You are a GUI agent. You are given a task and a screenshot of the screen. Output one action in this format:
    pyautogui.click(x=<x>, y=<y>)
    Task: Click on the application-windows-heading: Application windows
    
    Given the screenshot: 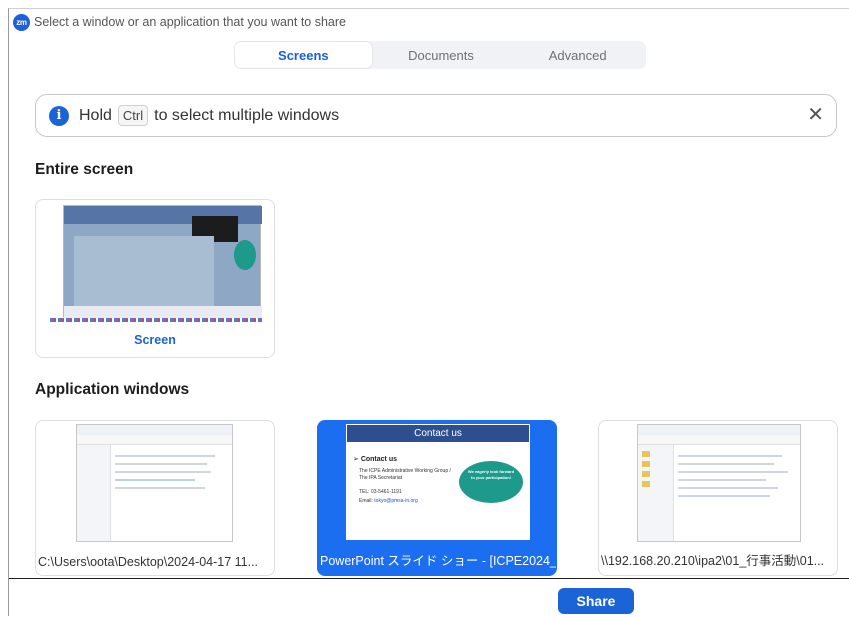 What is the action you would take?
    pyautogui.click(x=112, y=389)
    